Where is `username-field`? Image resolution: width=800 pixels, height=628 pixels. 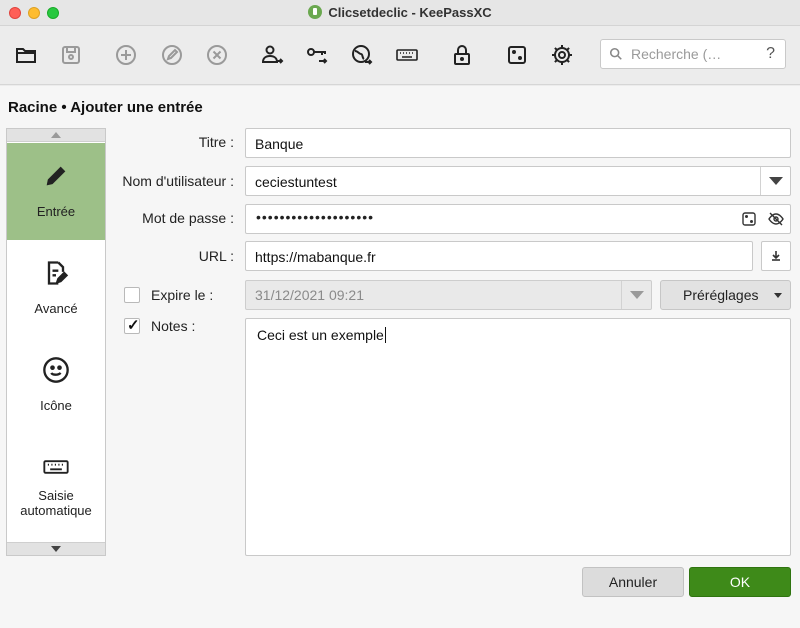 username-field is located at coordinates (518, 181).